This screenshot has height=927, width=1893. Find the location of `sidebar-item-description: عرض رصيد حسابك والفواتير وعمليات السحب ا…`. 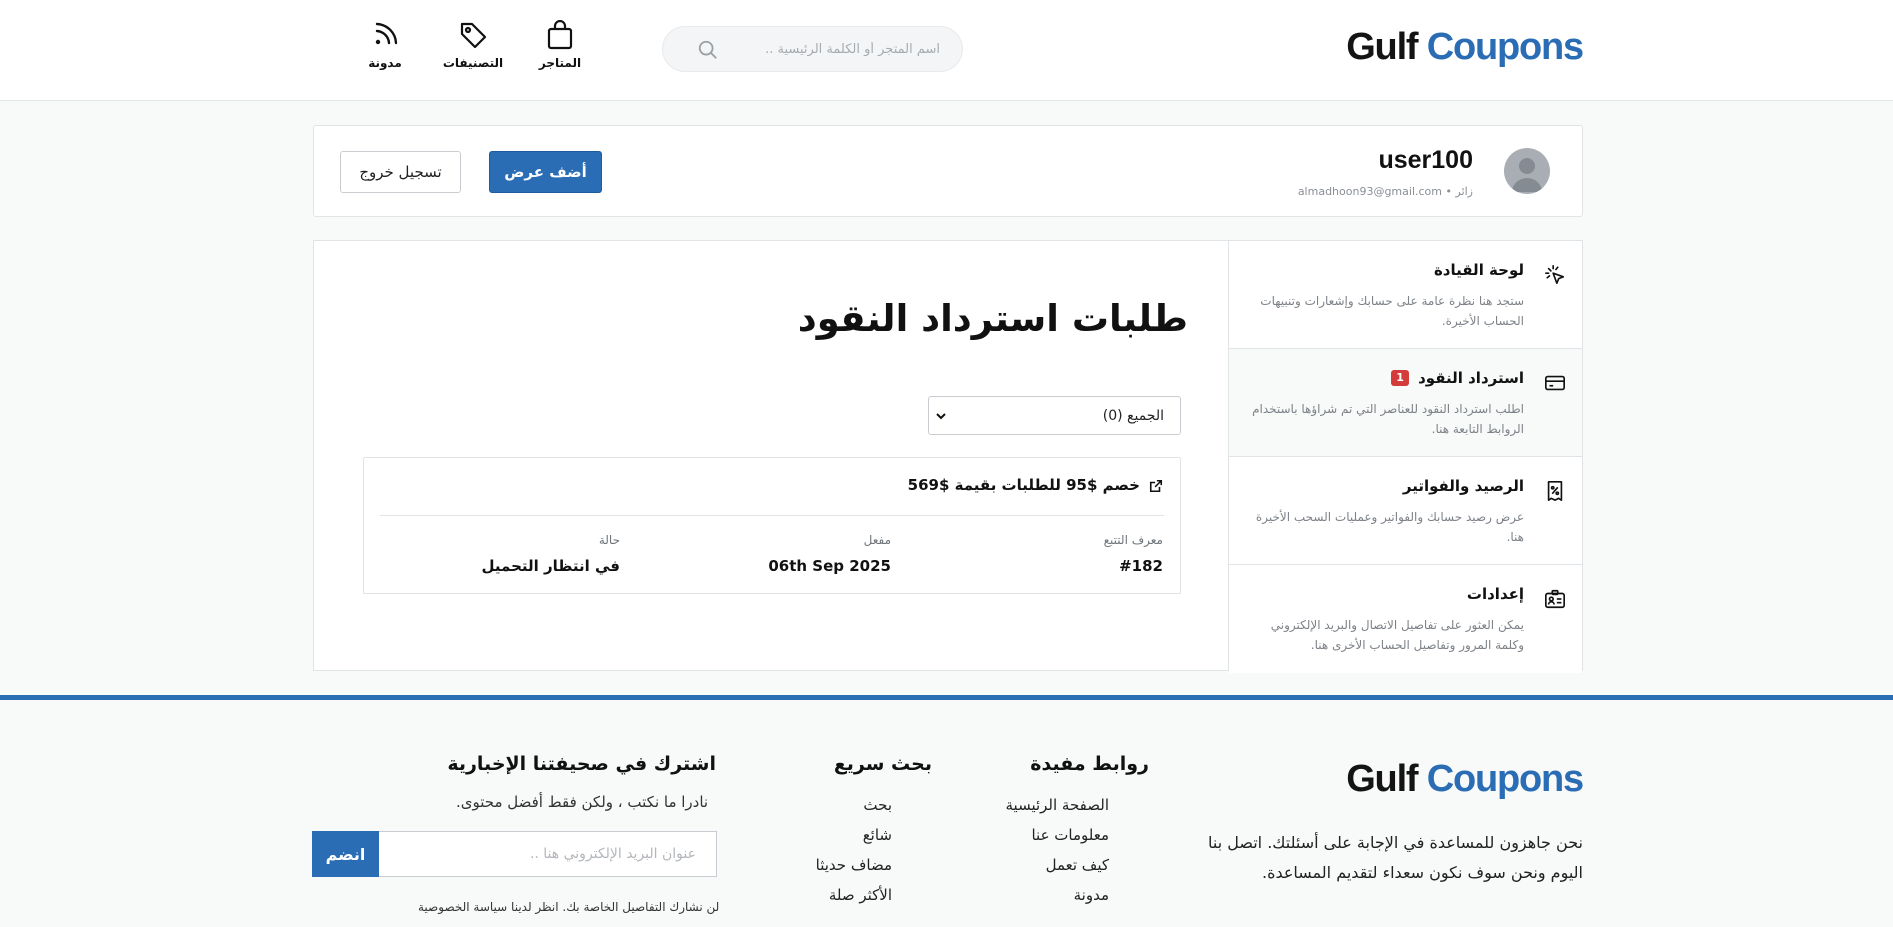

sidebar-item-description: عرض رصيد حسابك والفواتير وعمليات السحب ا… is located at coordinates (1389, 527).